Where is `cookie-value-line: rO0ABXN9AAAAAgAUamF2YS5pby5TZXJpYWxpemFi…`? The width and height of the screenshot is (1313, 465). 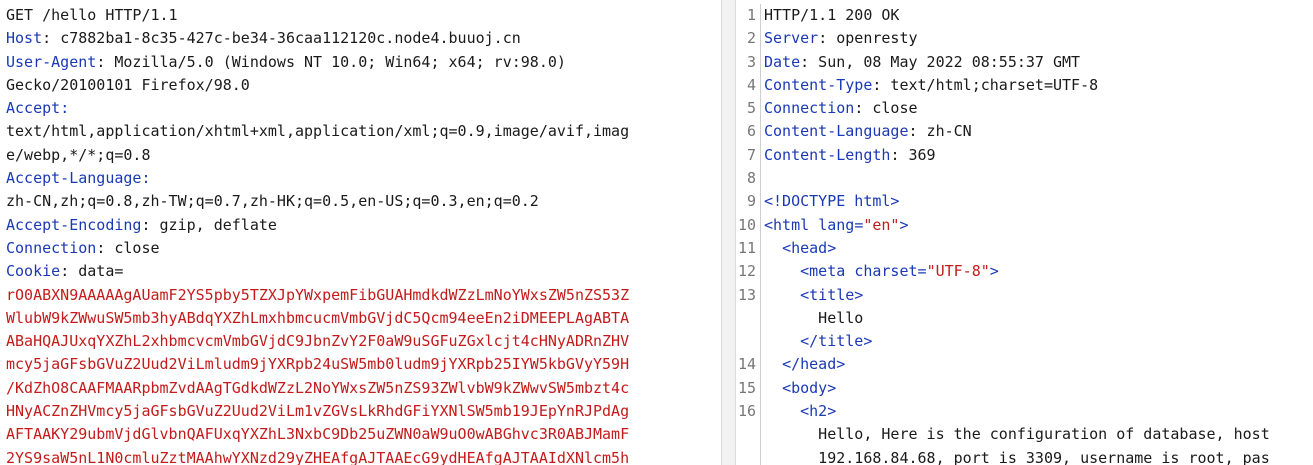 cookie-value-line: rO0ABXN9AAAAAgAUamF2YS5pby5TZXJpYWxpemFi… is located at coordinates (318, 294).